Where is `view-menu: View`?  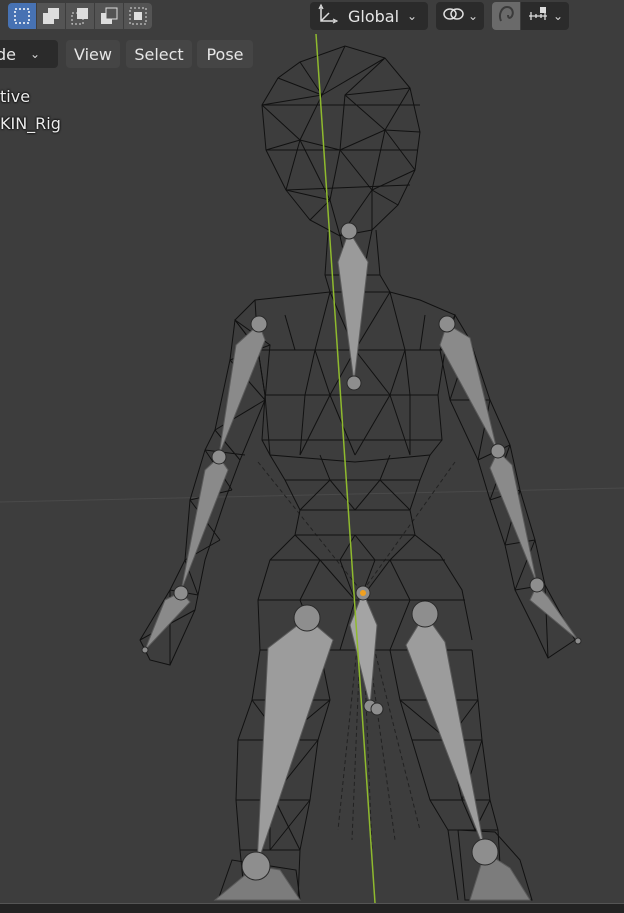
view-menu: View is located at coordinates (93, 54).